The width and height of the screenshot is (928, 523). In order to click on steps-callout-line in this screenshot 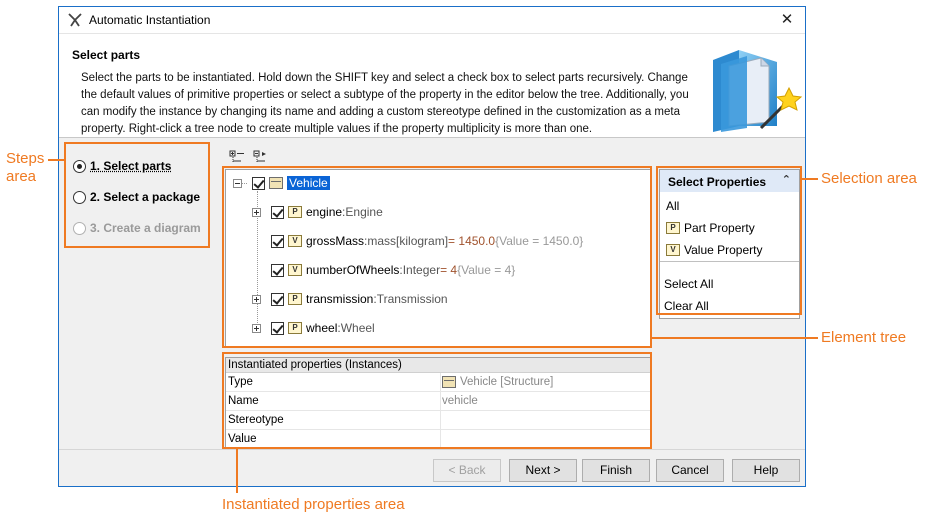, I will do `click(56, 160)`.